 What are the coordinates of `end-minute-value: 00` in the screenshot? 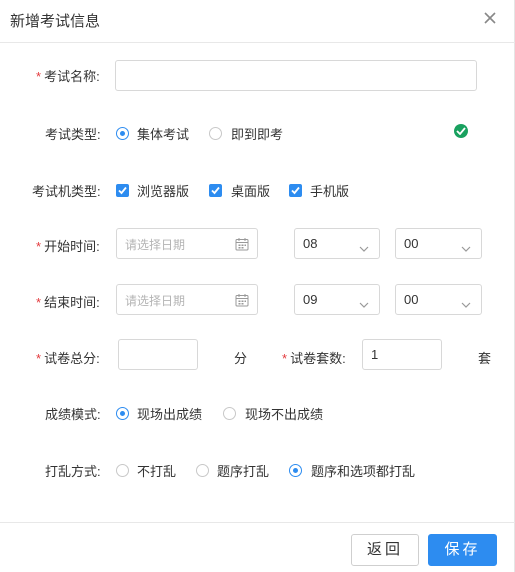 It's located at (411, 299).